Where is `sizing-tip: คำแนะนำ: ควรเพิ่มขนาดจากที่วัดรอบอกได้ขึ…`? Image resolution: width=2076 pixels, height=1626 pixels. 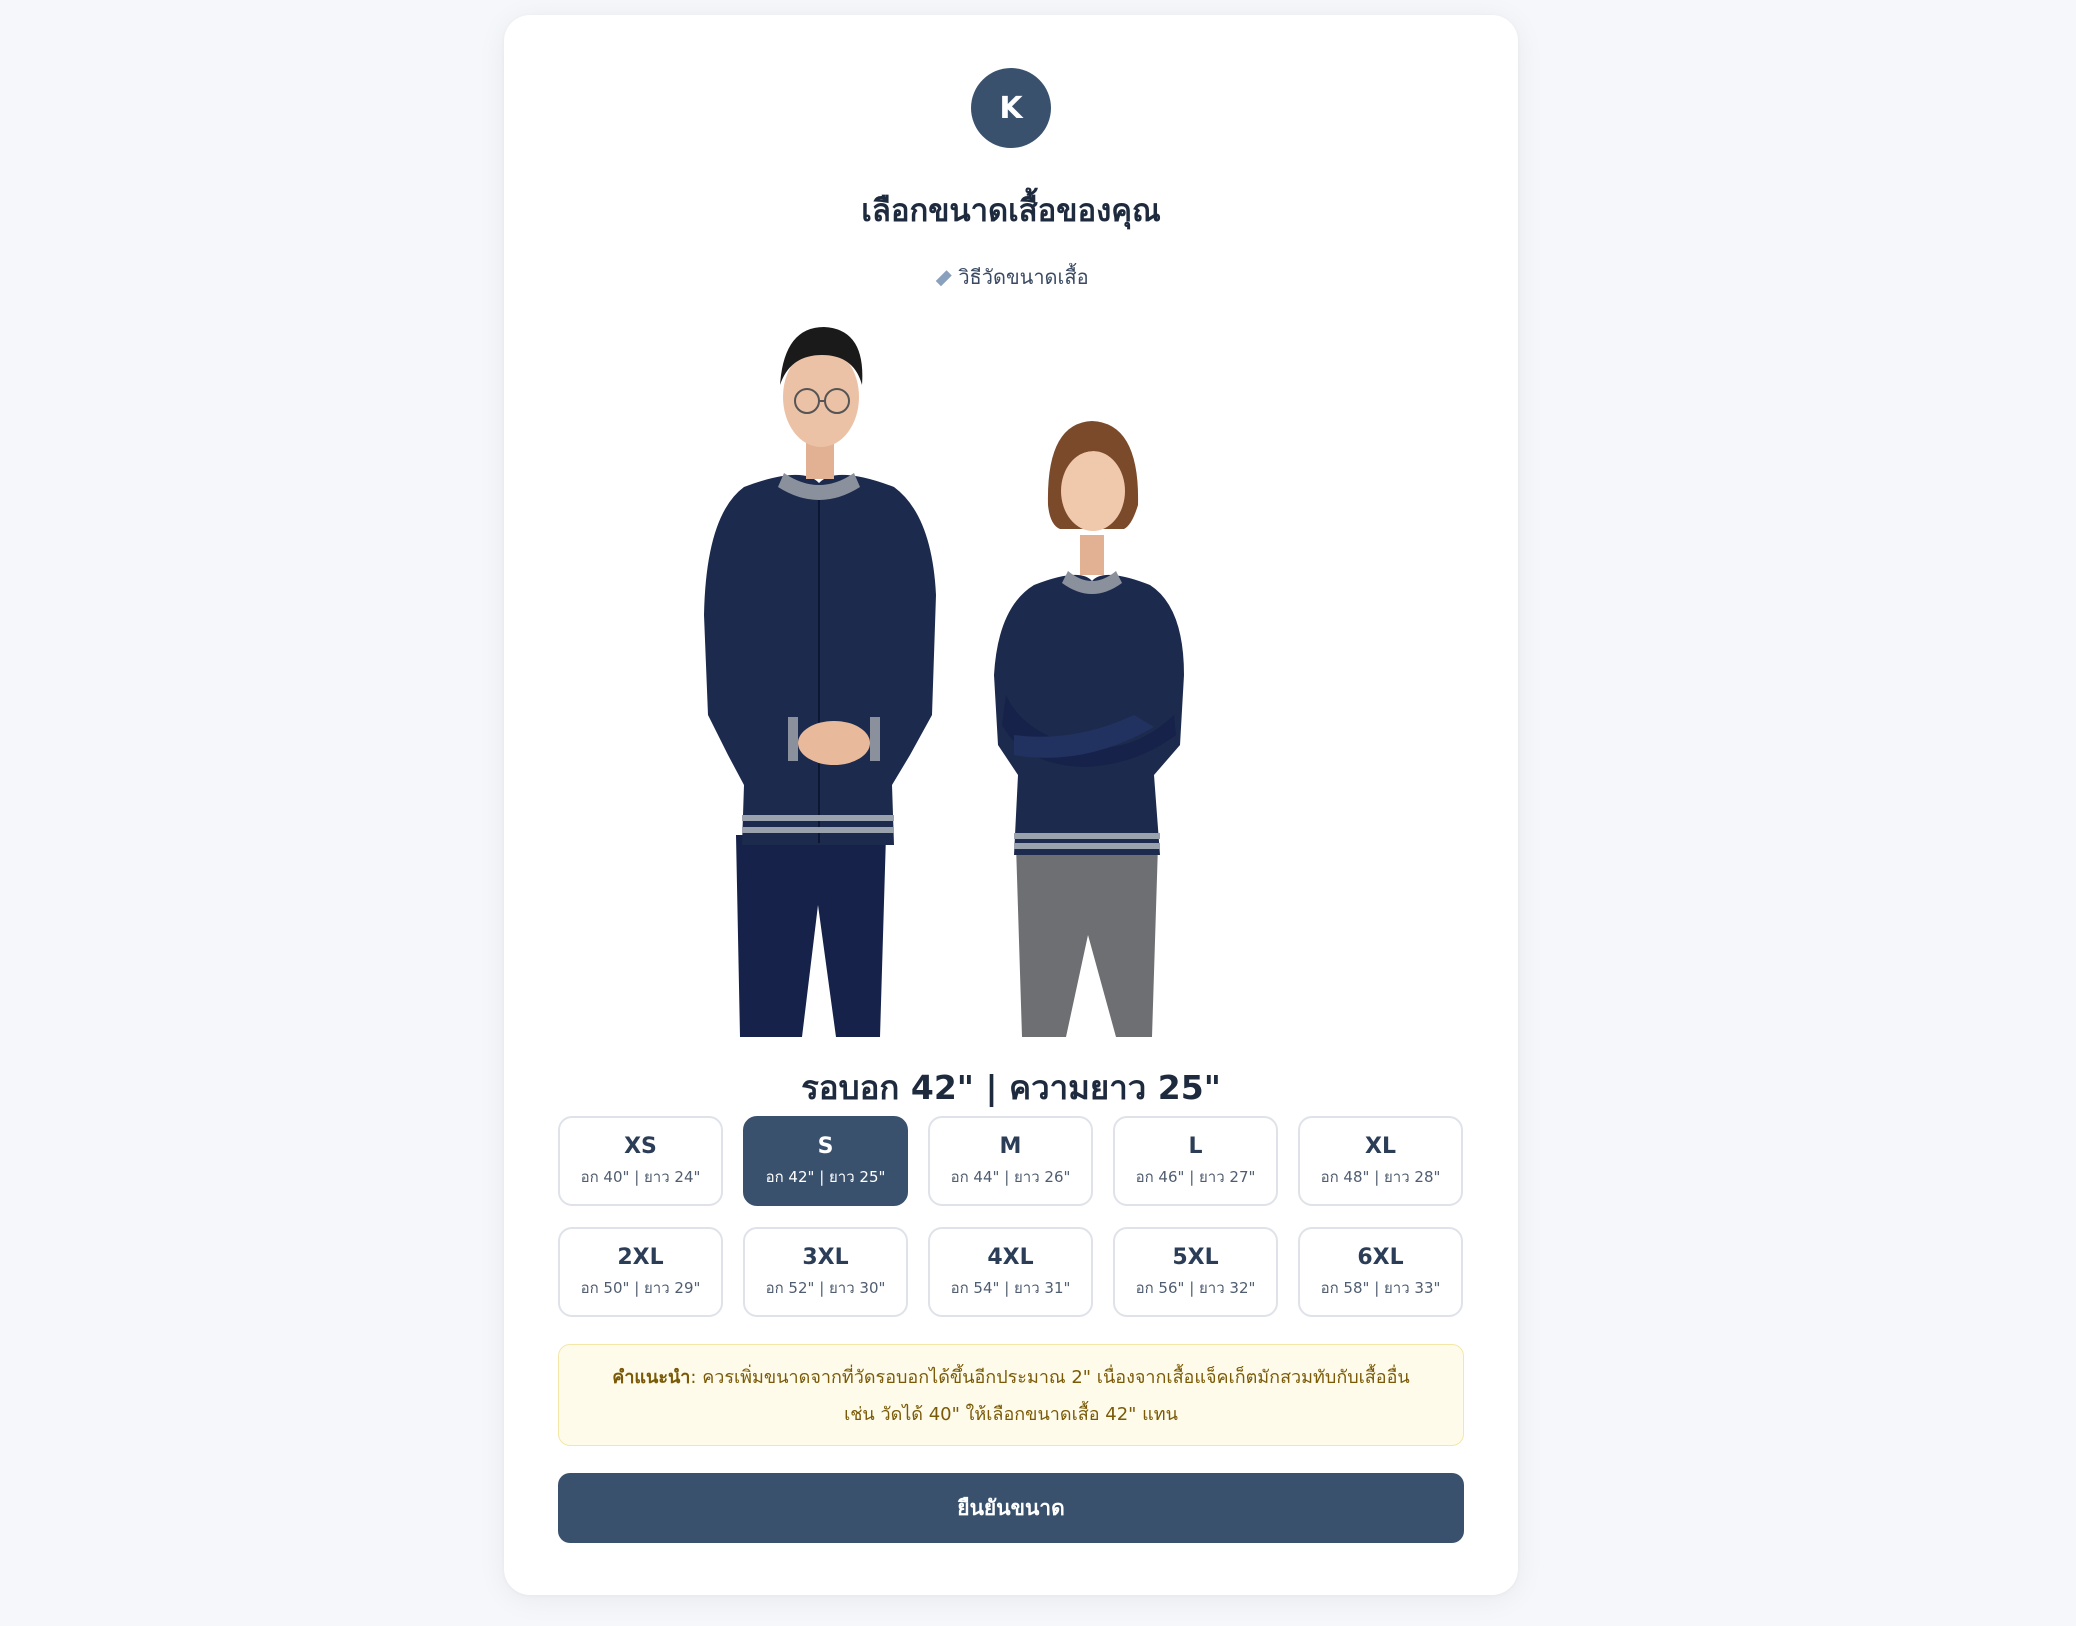 sizing-tip: คำแนะนำ: ควรเพิ่มขนาดจากที่วัดรอบอกได้ขึ… is located at coordinates (1011, 1395).